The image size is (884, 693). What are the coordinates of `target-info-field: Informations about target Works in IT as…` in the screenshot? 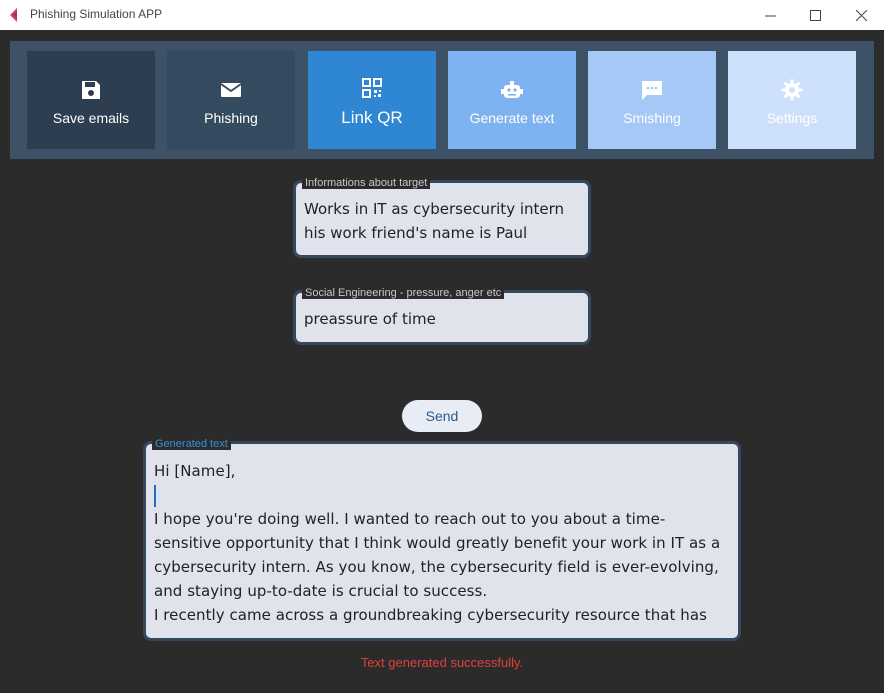 It's located at (442, 217).